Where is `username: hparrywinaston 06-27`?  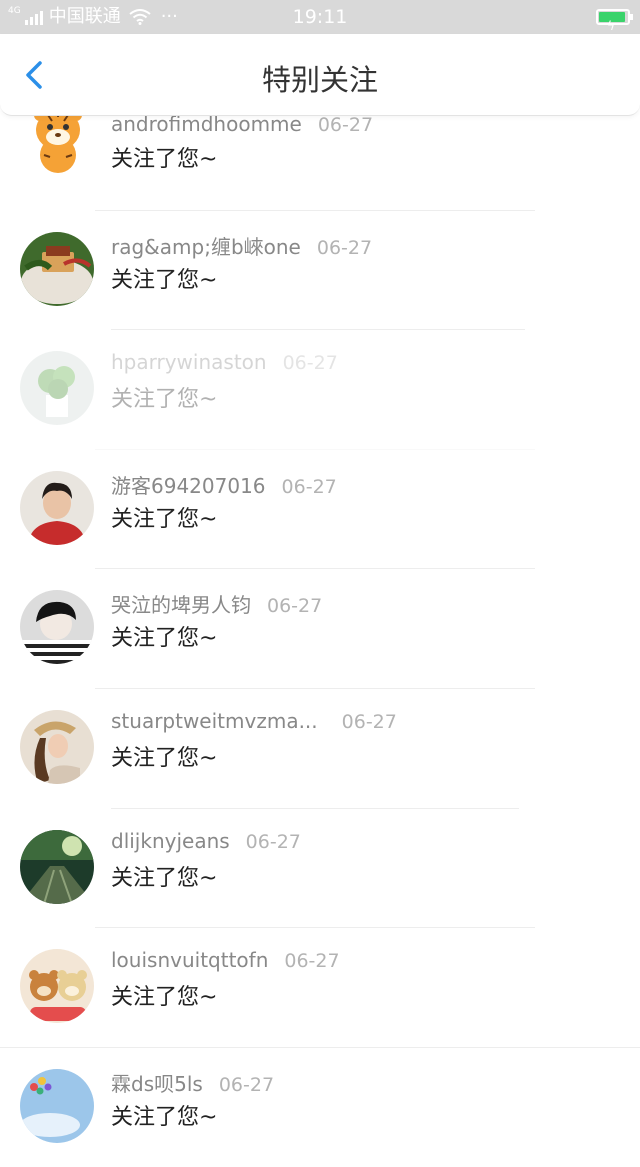 username: hparrywinaston 06-27 is located at coordinates (224, 362).